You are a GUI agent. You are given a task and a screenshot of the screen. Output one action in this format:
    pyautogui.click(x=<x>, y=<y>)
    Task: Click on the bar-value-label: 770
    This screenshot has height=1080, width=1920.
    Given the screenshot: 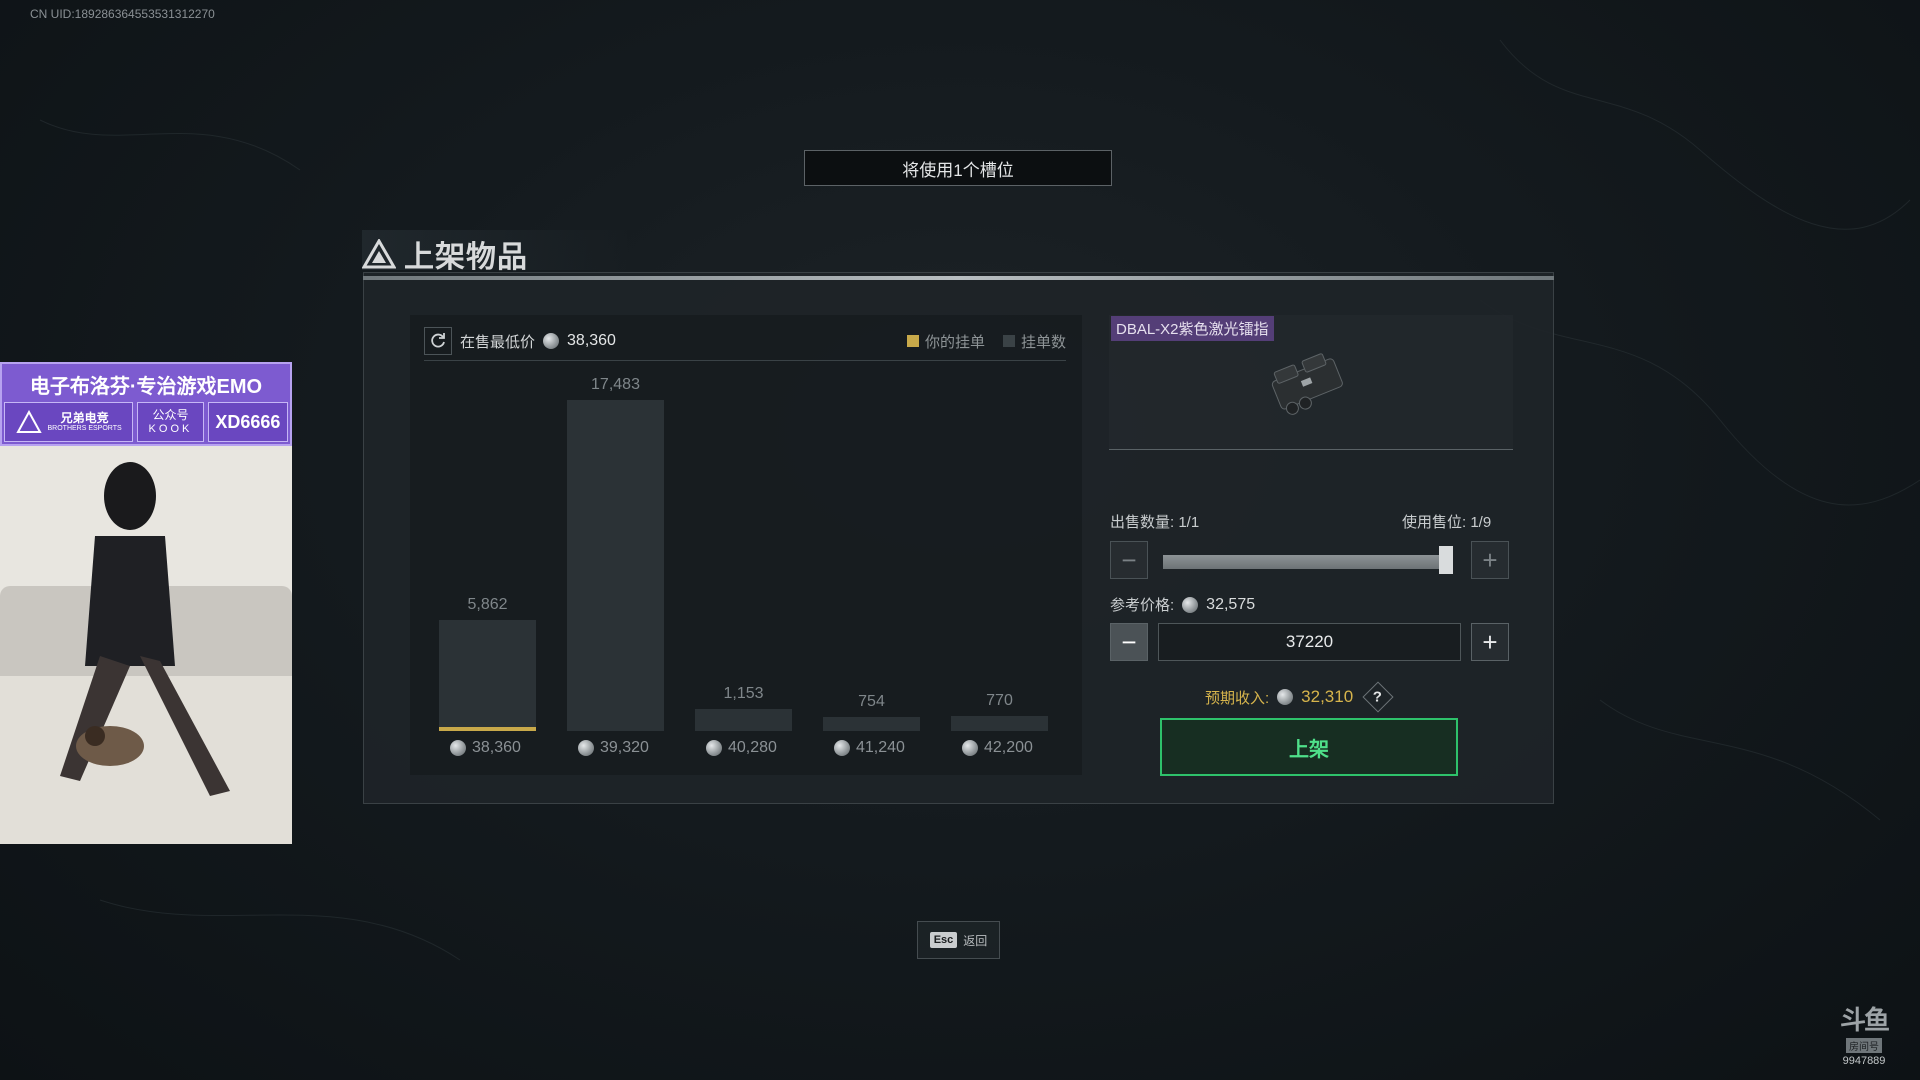 What is the action you would take?
    pyautogui.click(x=999, y=700)
    